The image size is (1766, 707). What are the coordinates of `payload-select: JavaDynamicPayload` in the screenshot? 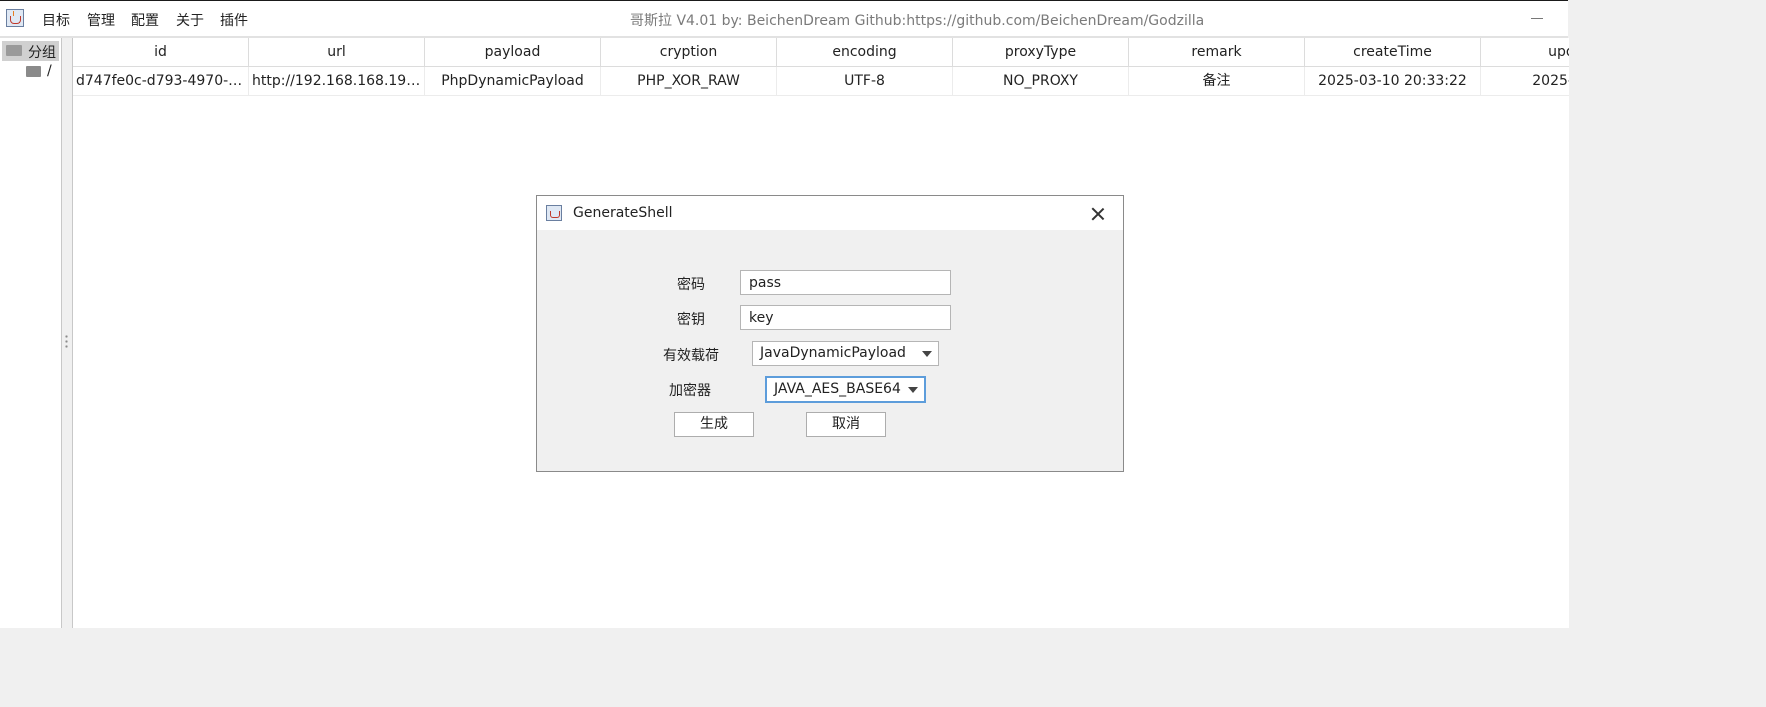 It's located at (845, 353).